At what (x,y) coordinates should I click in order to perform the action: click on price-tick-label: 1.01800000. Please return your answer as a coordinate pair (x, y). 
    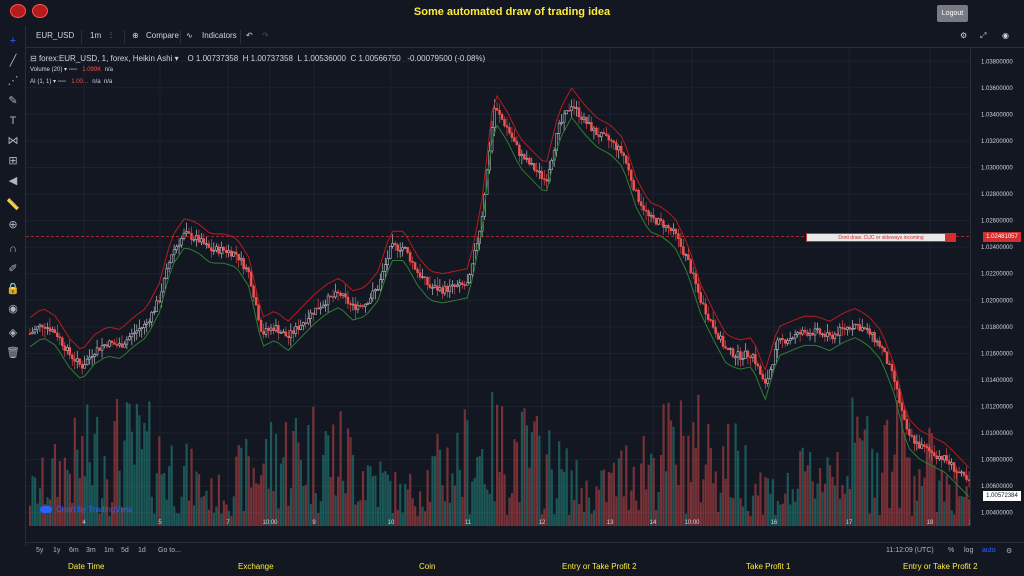
    Looking at the image, I should click on (997, 328).